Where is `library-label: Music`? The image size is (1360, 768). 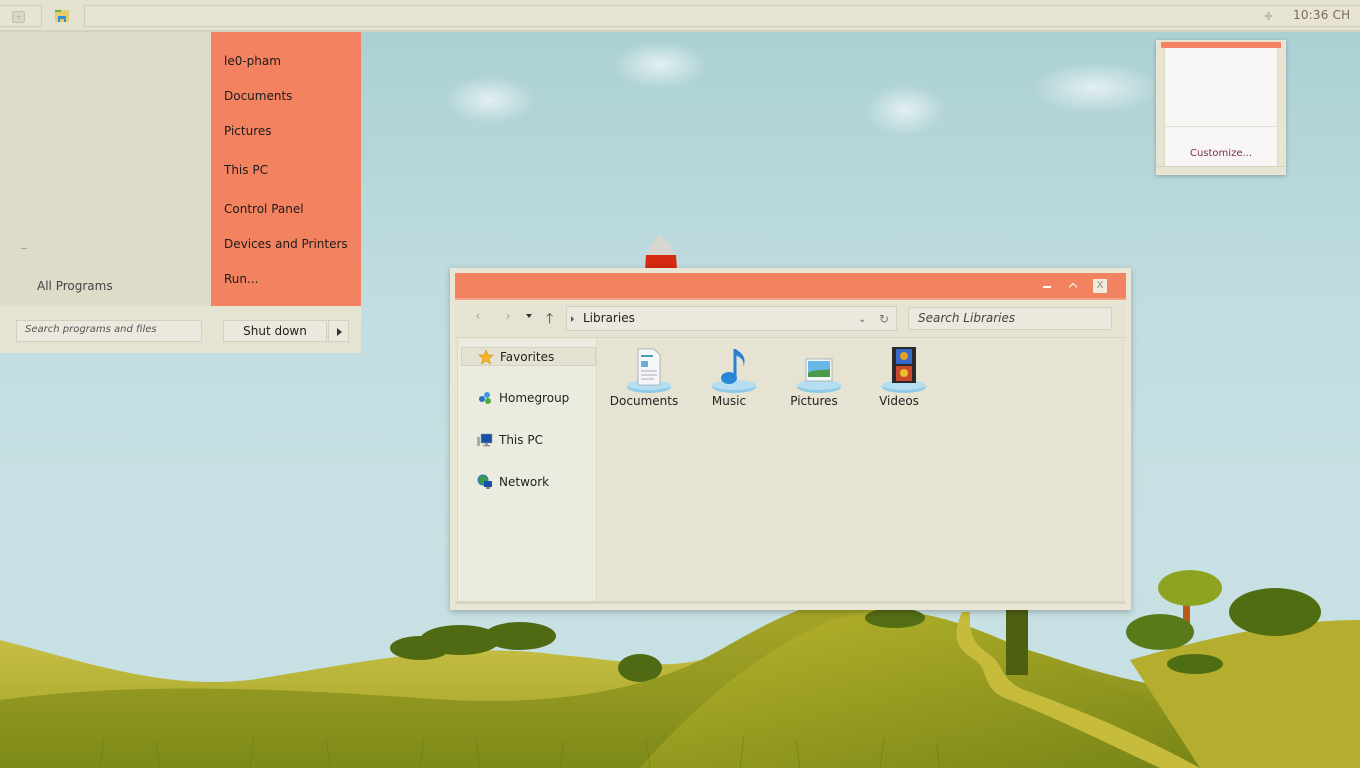 library-label: Music is located at coordinates (729, 401).